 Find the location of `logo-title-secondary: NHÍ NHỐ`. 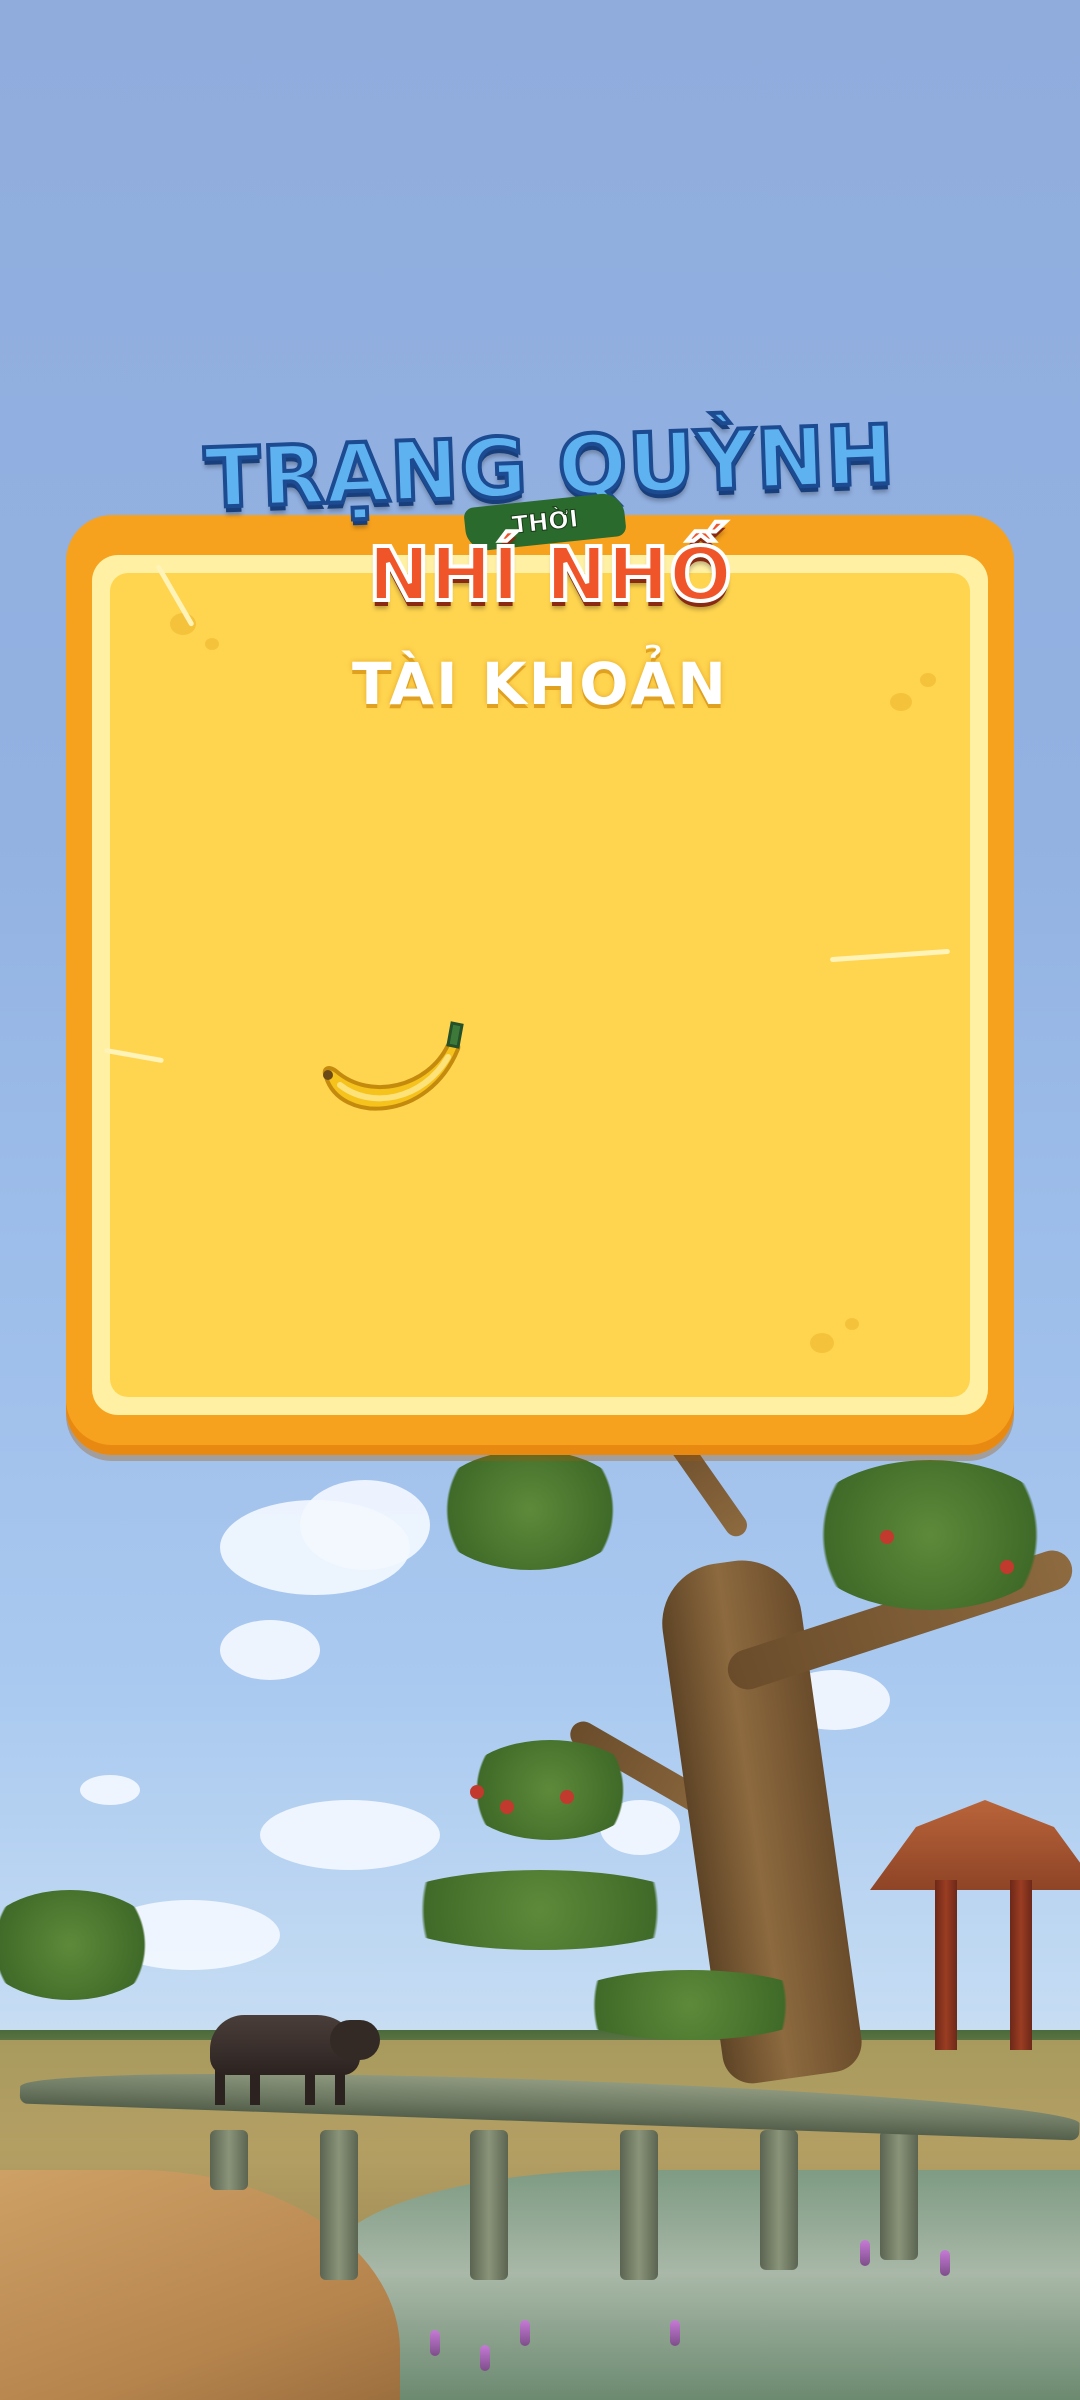

logo-title-secondary: NHÍ NHỐ is located at coordinates (550, 575).